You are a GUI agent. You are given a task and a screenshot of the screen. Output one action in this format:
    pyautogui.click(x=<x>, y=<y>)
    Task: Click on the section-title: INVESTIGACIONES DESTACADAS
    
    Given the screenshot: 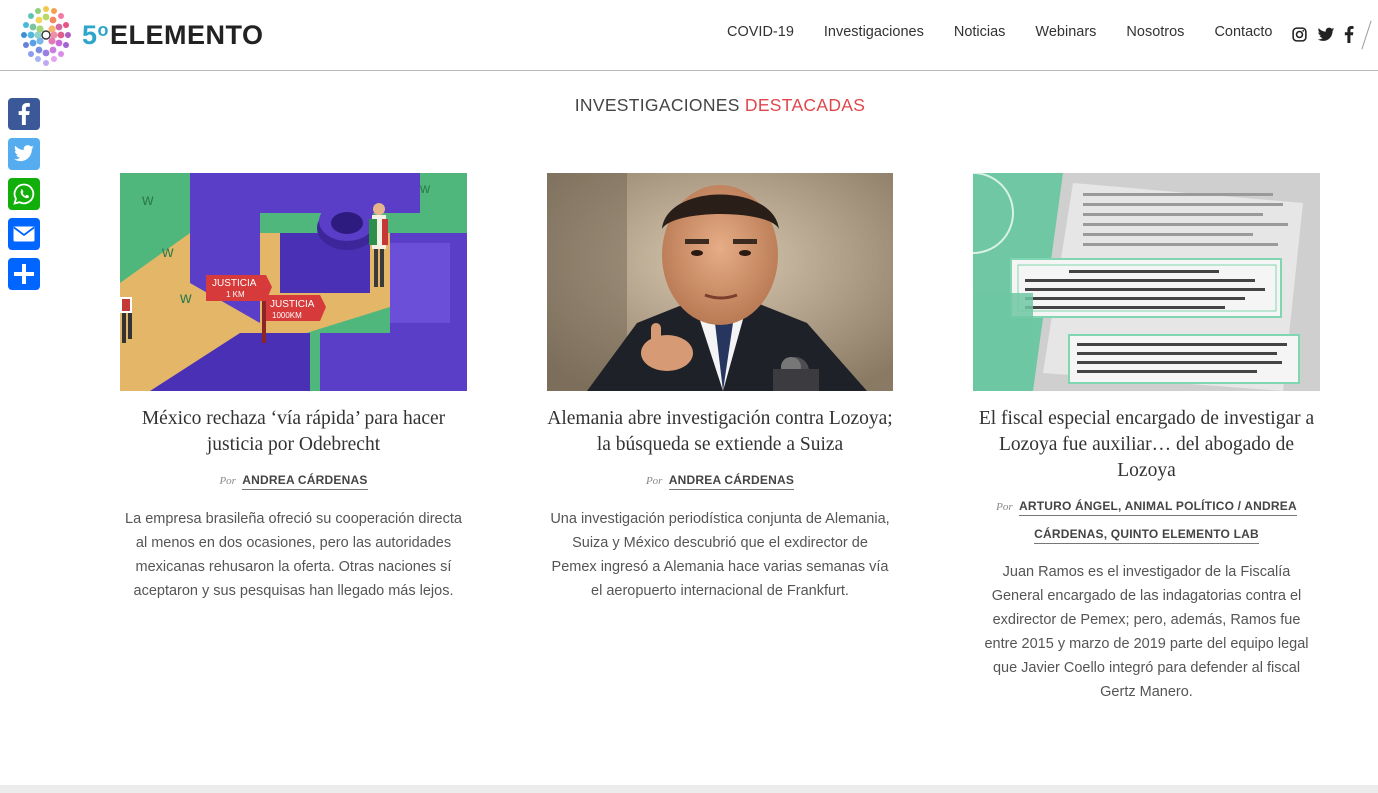 What is the action you would take?
    pyautogui.click(x=689, y=105)
    